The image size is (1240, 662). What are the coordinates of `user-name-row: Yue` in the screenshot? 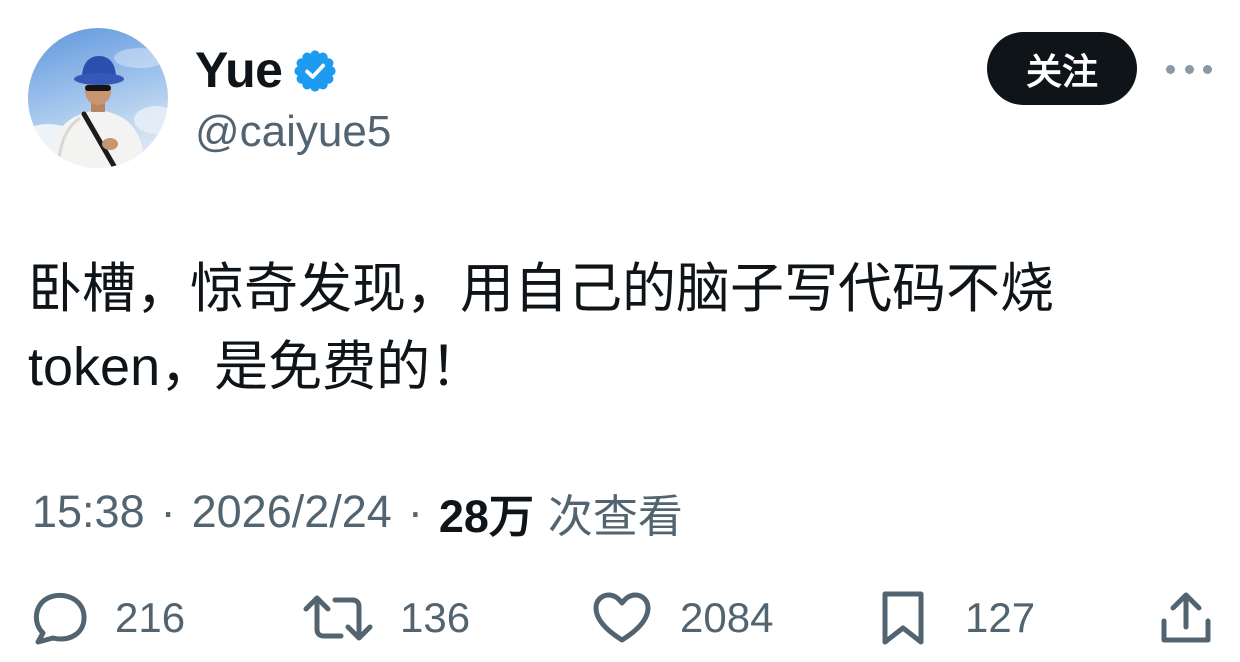 It's located at (266, 70).